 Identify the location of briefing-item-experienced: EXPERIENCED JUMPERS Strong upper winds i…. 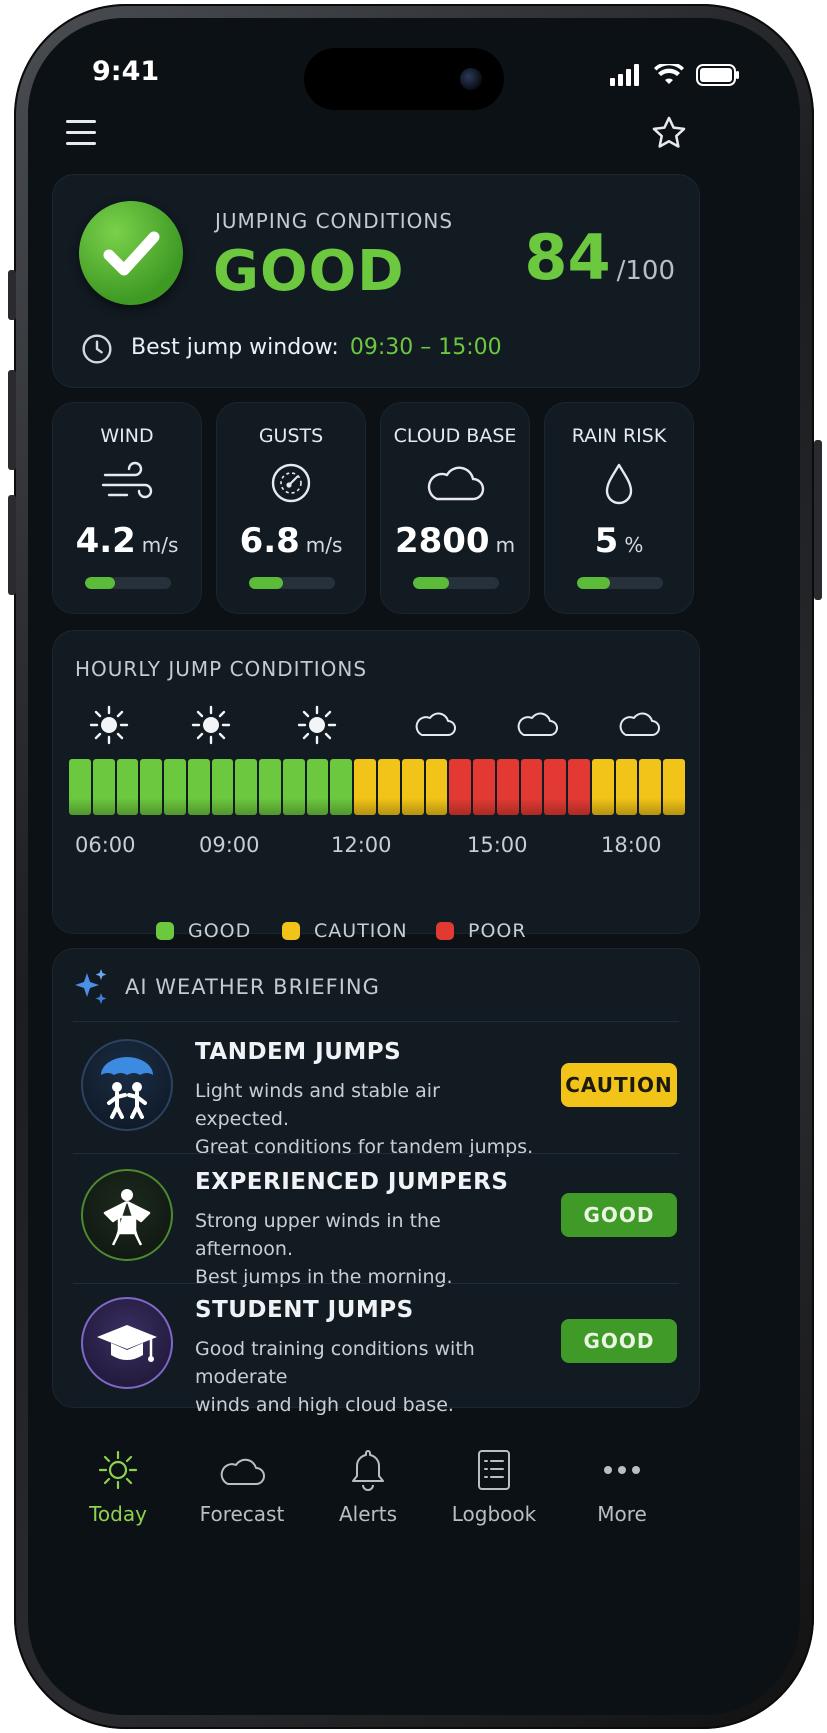
(396, 1221).